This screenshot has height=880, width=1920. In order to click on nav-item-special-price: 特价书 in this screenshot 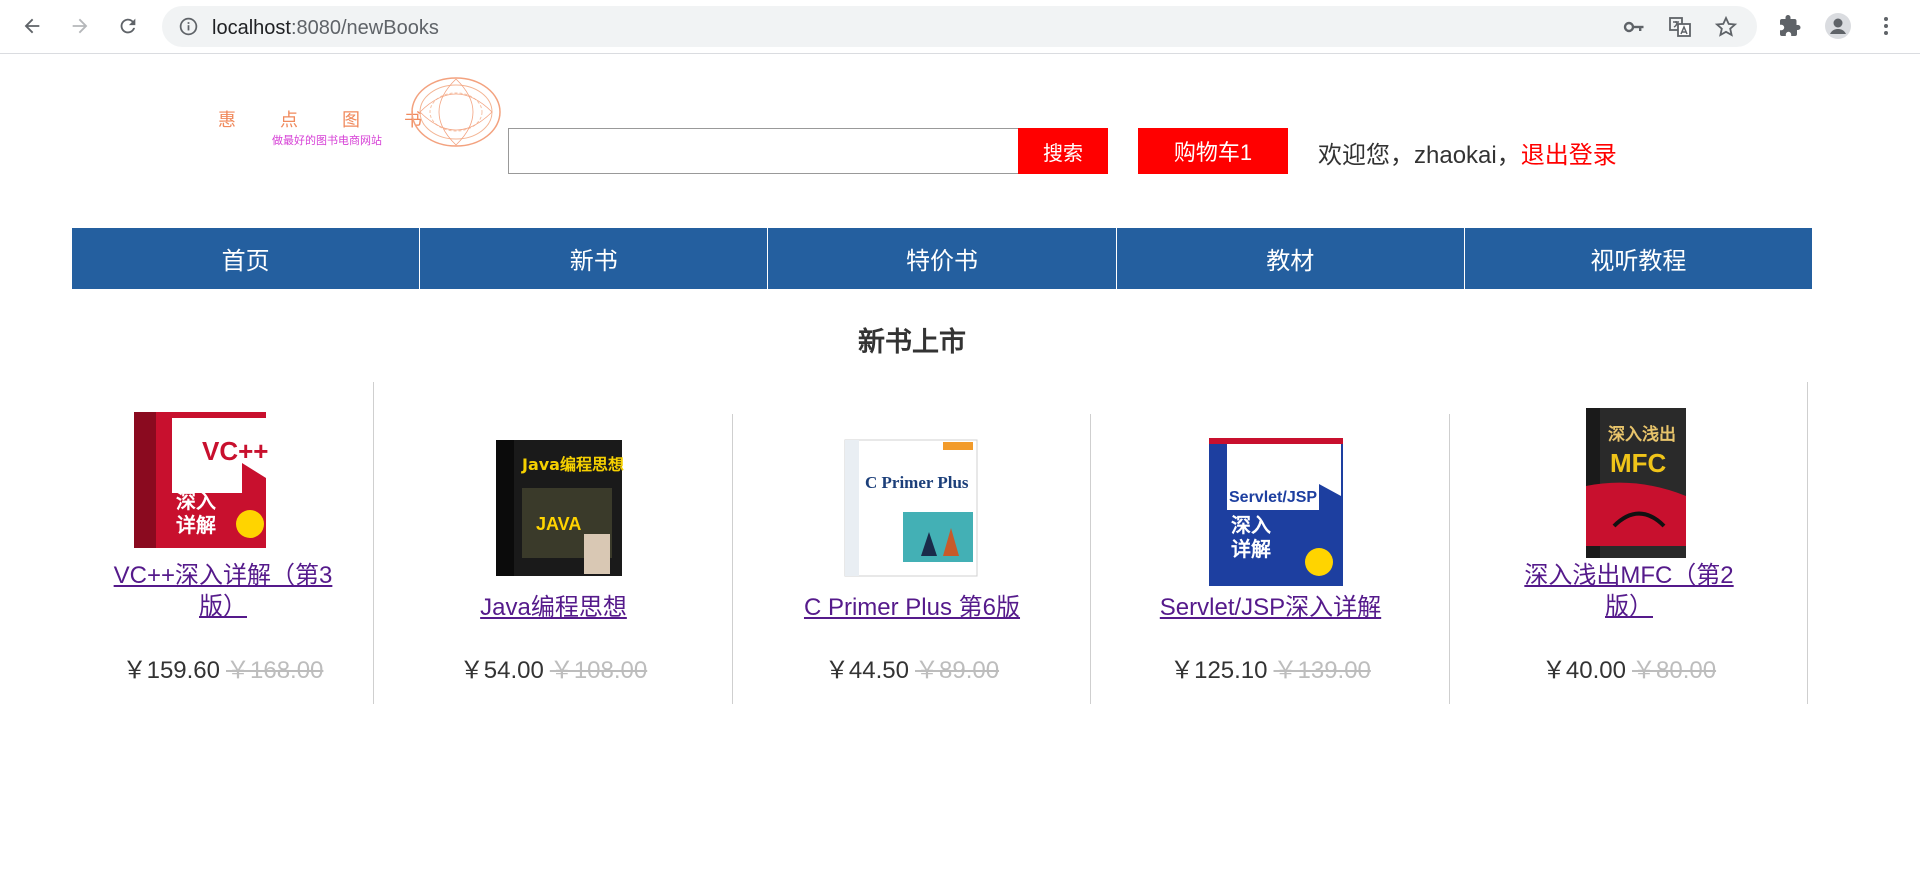, I will do `click(942, 258)`.